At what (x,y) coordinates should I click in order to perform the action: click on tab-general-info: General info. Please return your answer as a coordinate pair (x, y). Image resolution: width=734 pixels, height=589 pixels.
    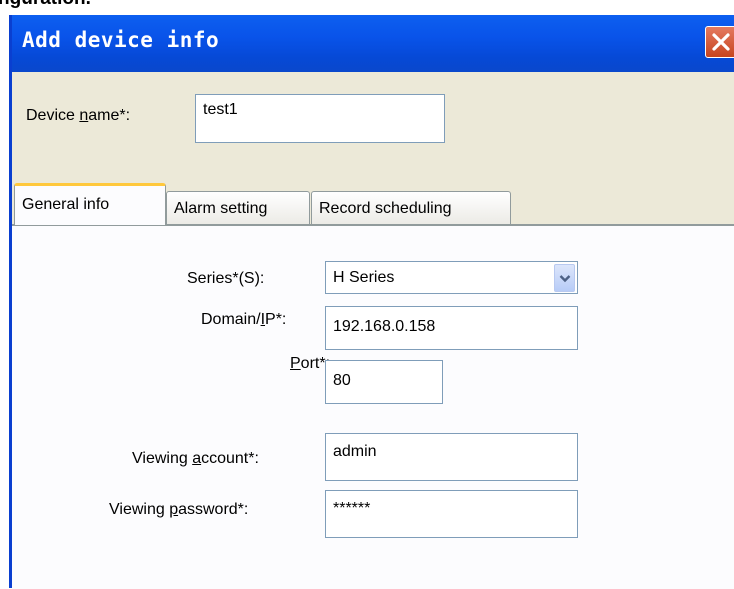
    Looking at the image, I should click on (90, 204).